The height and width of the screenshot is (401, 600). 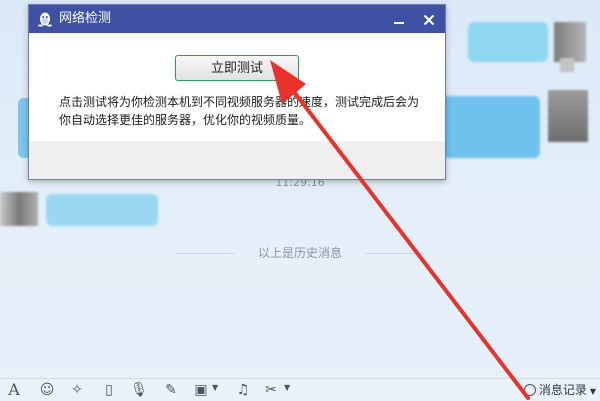 What do you see at coordinates (139, 390) in the screenshot?
I see `voice-icon: 🎙︎` at bounding box center [139, 390].